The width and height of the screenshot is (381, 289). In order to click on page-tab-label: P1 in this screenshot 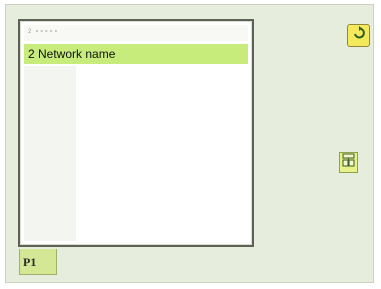, I will do `click(30, 262)`.